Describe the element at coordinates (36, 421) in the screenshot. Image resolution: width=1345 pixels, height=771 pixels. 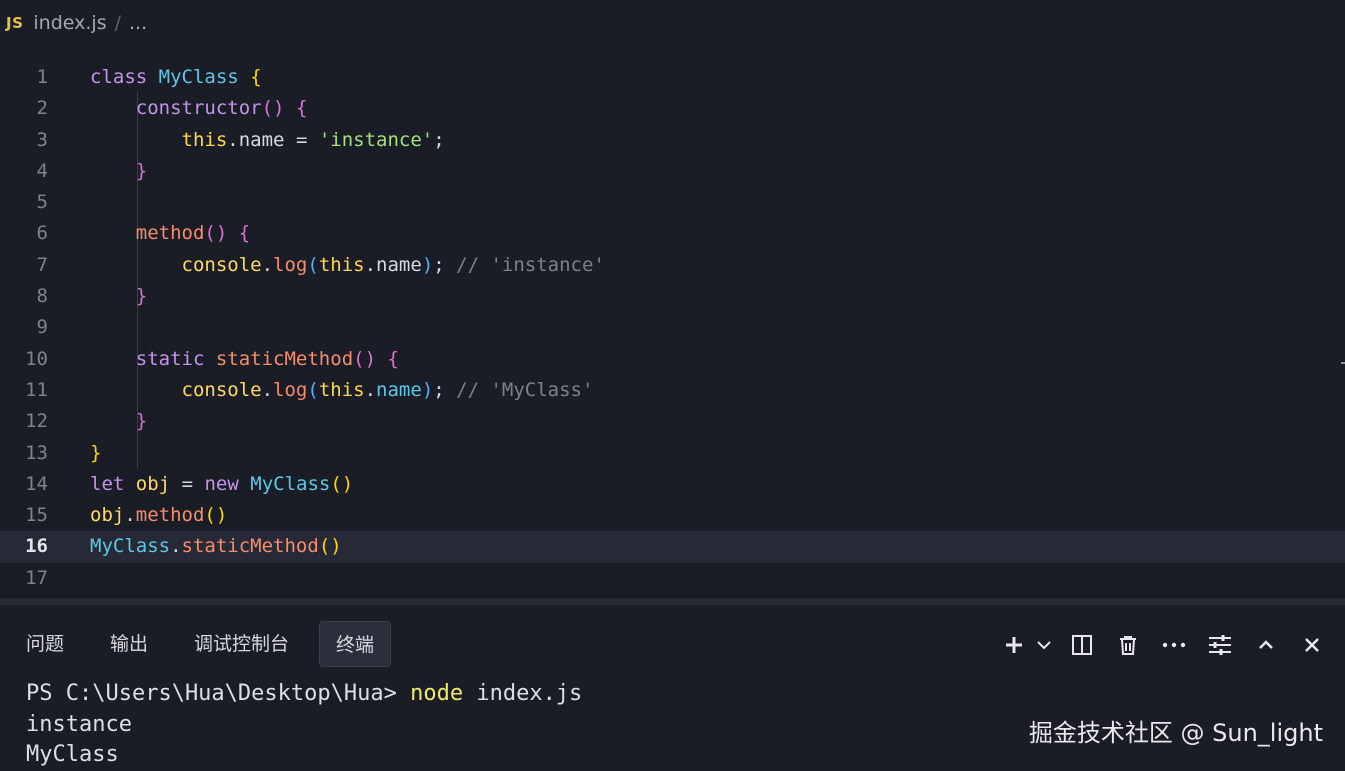
I see `line-number: 12` at that location.